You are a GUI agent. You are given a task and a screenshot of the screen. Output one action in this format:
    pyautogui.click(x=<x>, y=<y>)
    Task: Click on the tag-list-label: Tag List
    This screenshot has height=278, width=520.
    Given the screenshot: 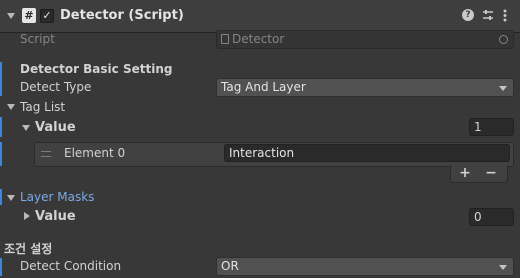 What is the action you would take?
    pyautogui.click(x=43, y=107)
    